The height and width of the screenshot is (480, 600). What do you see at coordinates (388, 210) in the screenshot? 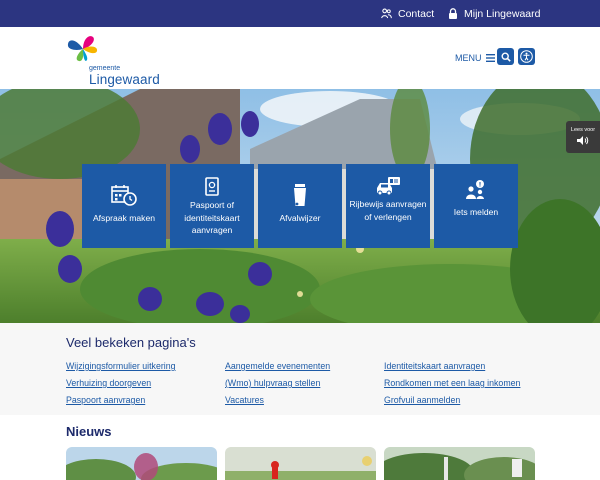
I see `tile-rijbewijs-label: Rijbewijs aanvragen of verlengen` at bounding box center [388, 210].